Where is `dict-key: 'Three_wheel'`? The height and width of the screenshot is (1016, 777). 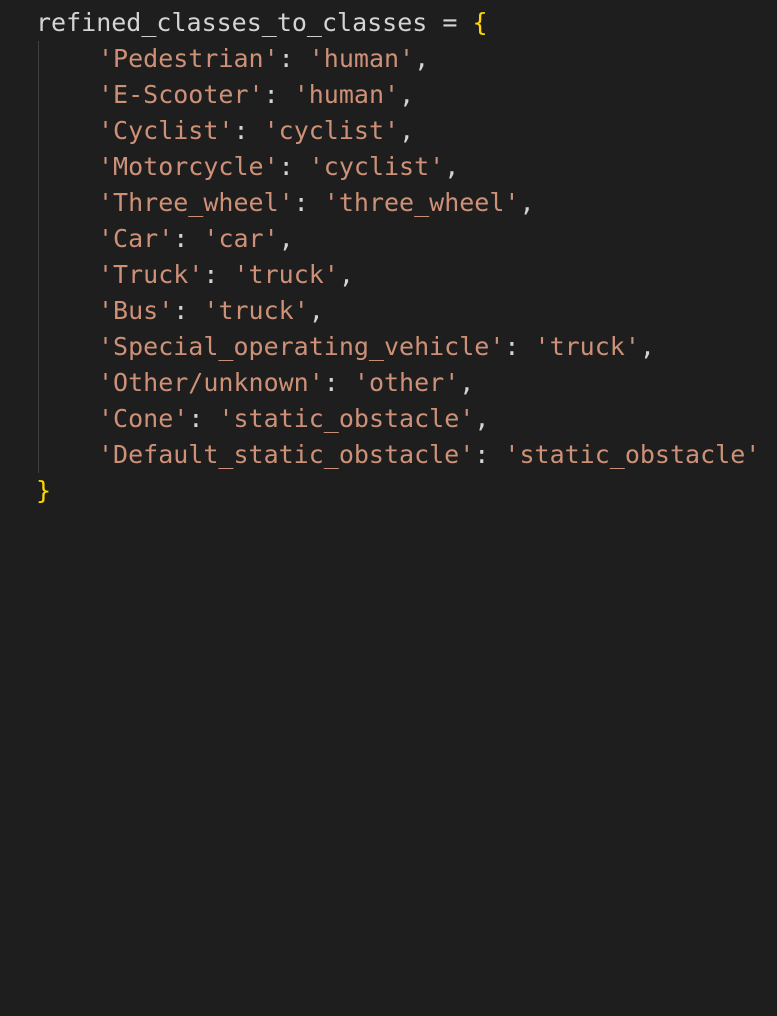
dict-key: 'Three_wheel' is located at coordinates (196, 202).